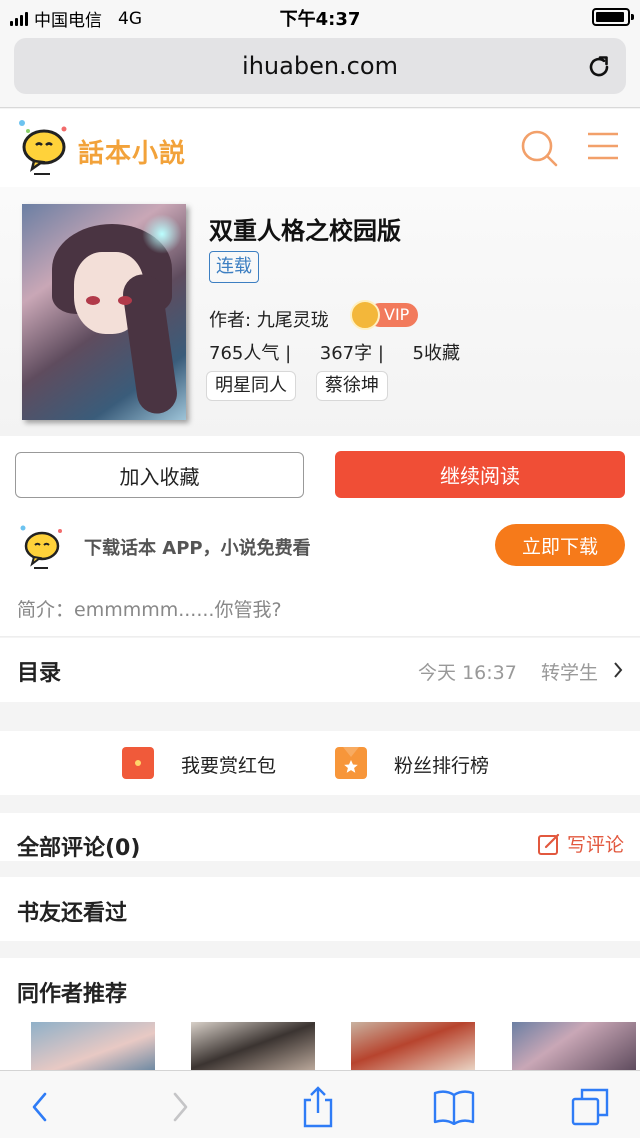 The height and width of the screenshot is (1138, 640). I want to click on book-open-icon, so click(454, 1107).